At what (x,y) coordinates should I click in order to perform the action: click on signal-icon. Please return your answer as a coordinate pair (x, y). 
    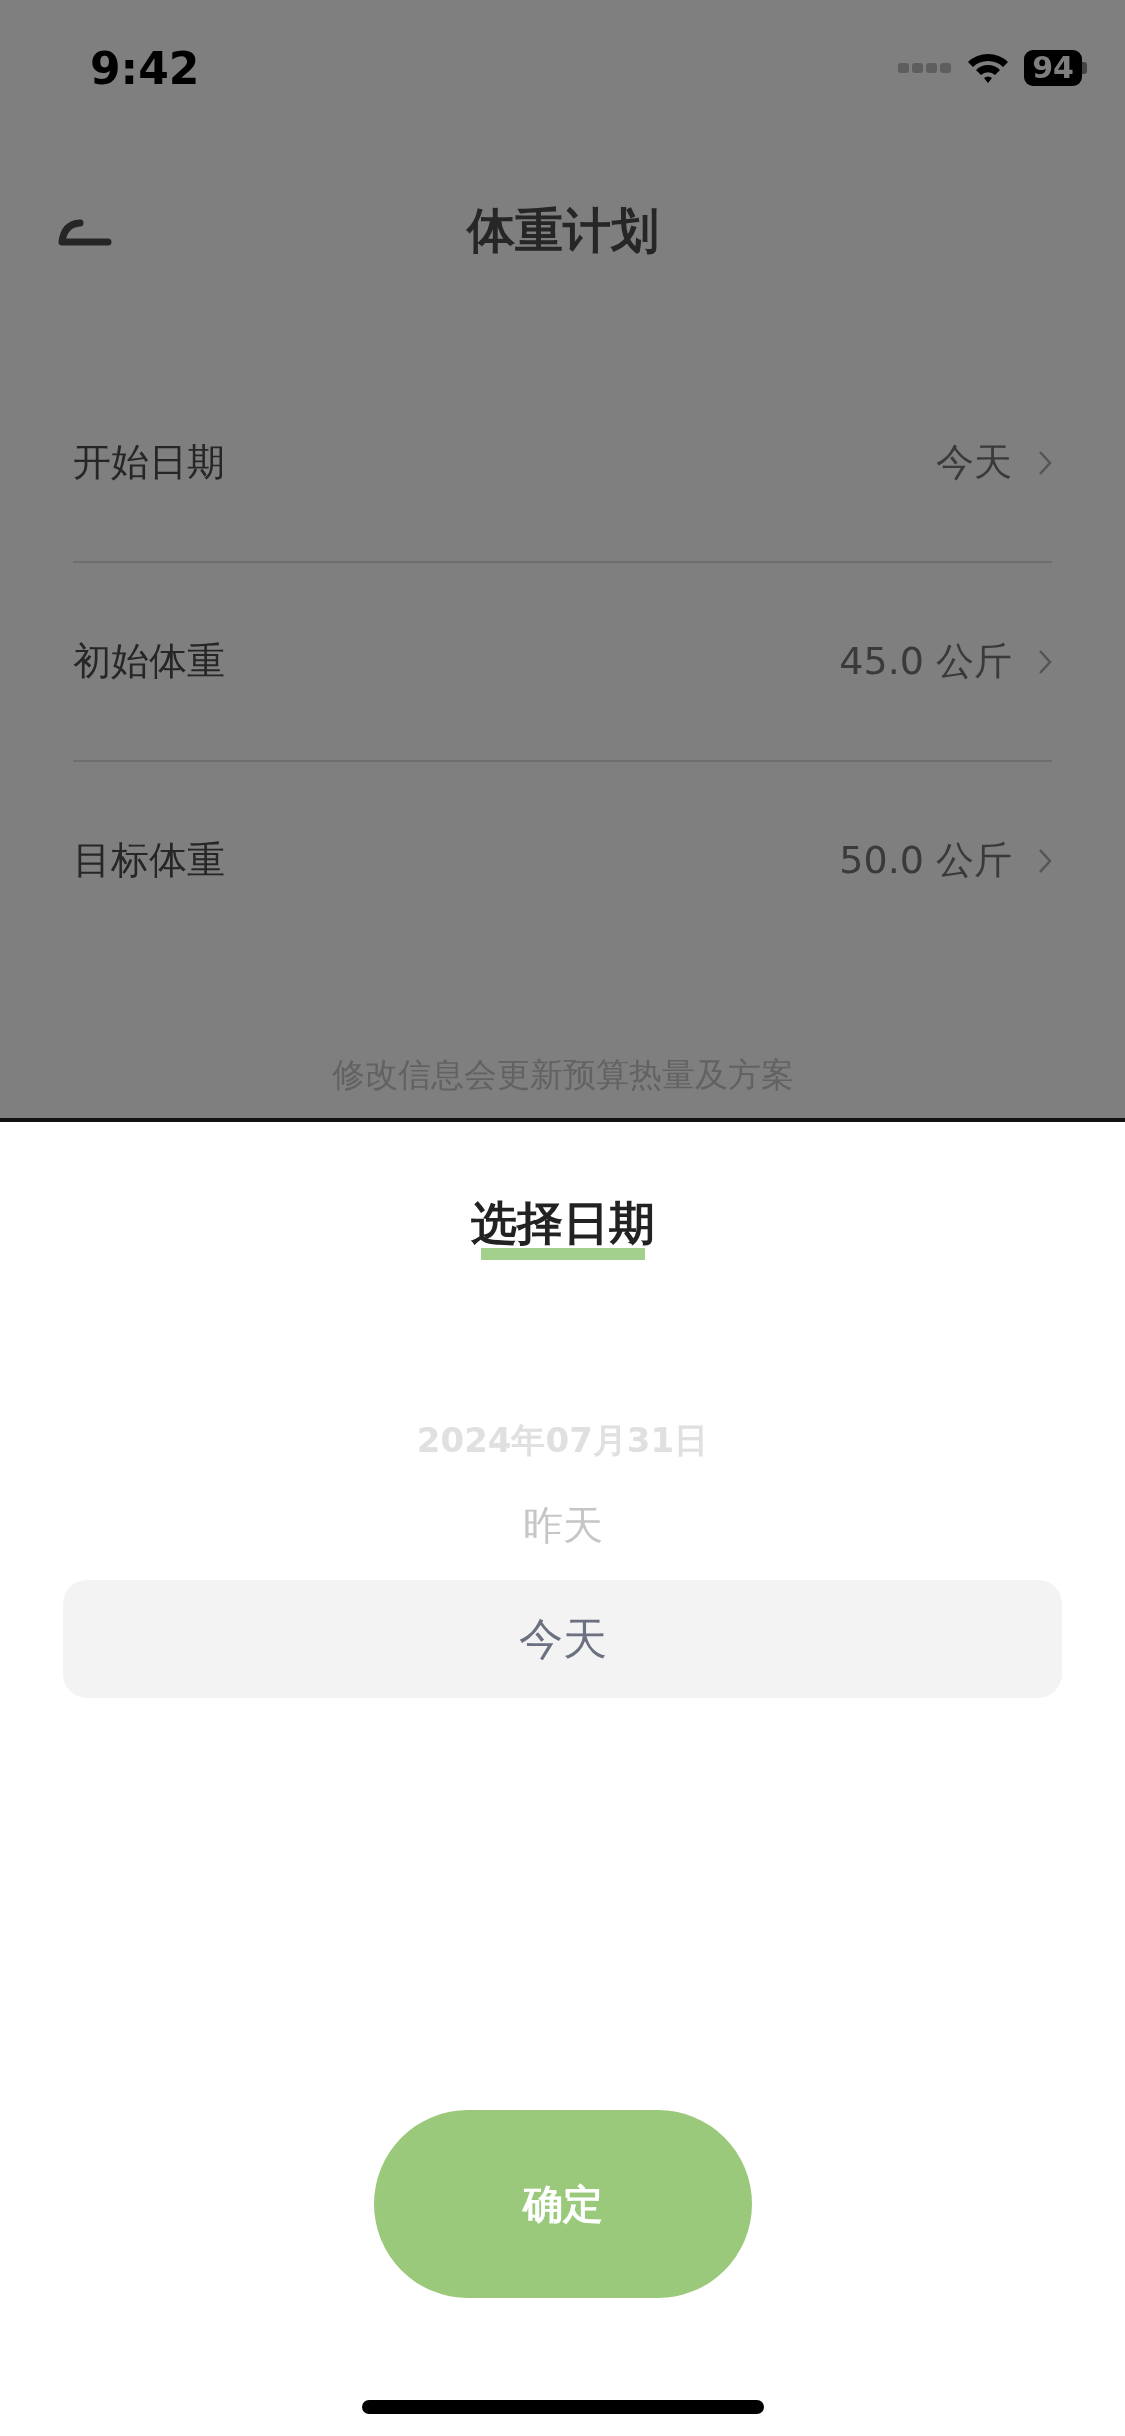
    Looking at the image, I should click on (925, 68).